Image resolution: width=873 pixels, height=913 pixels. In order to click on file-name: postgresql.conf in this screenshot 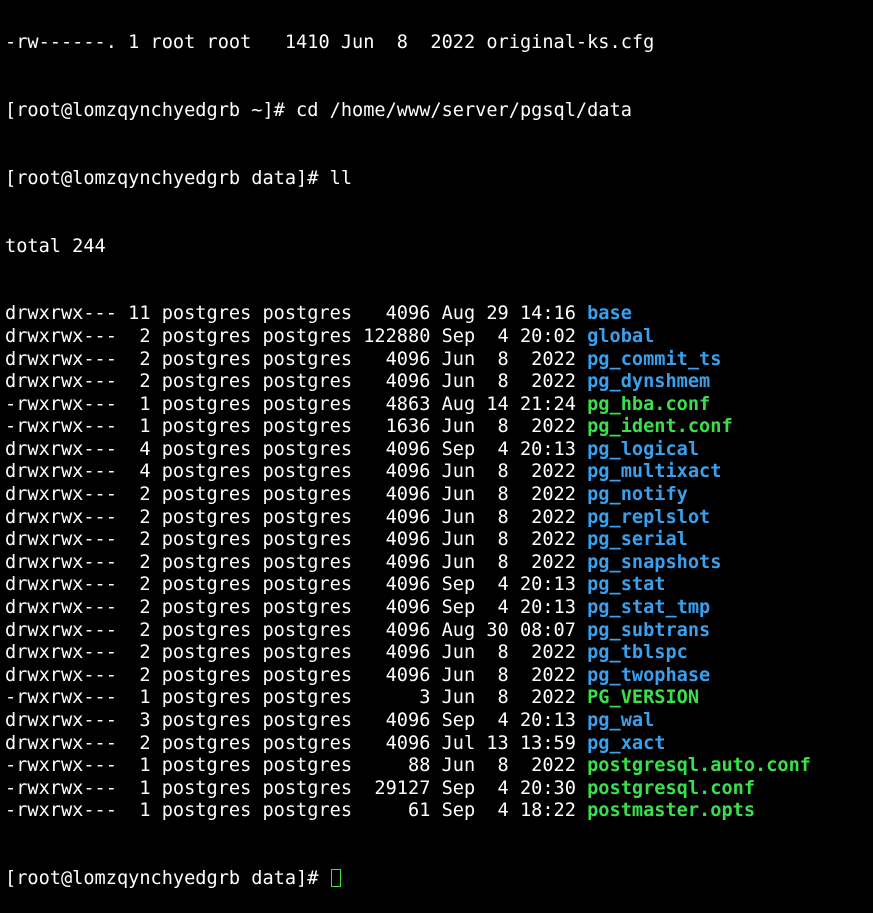, I will do `click(671, 788)`.